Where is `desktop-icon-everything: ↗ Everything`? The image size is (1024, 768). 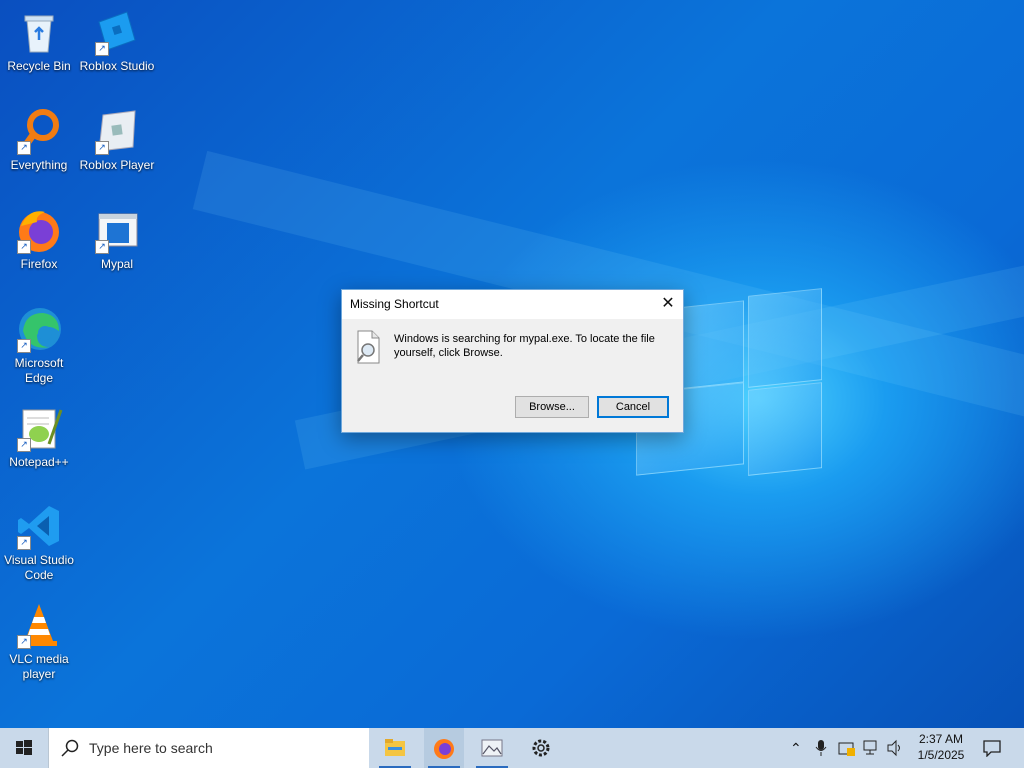
desktop-icon-everything: ↗ Everything is located at coordinates (39, 140).